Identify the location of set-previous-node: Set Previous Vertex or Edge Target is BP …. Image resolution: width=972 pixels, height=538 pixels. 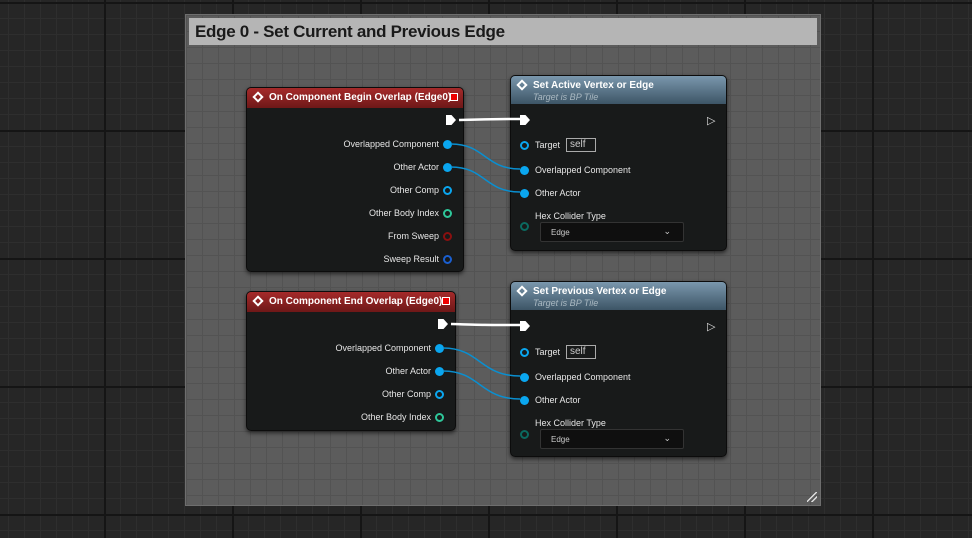
(618, 369).